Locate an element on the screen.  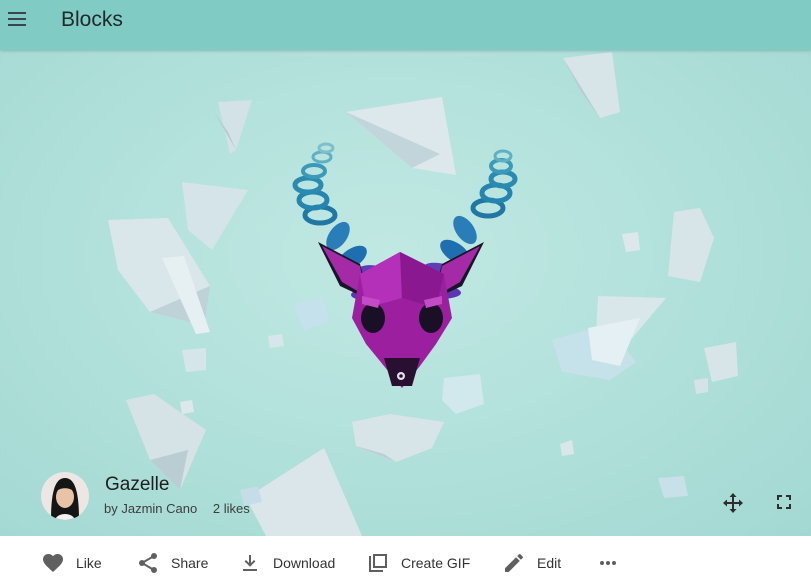
author-line: by Jazmin Cano 2 likes is located at coordinates (177, 509).